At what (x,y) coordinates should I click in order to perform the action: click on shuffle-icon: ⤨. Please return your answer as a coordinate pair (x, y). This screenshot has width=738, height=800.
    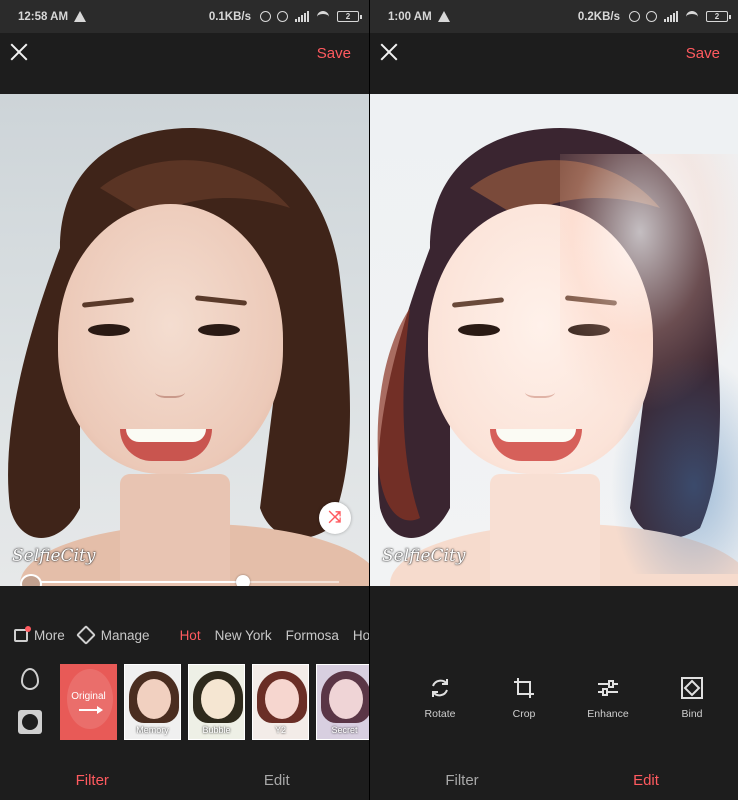
    Looking at the image, I should click on (335, 517).